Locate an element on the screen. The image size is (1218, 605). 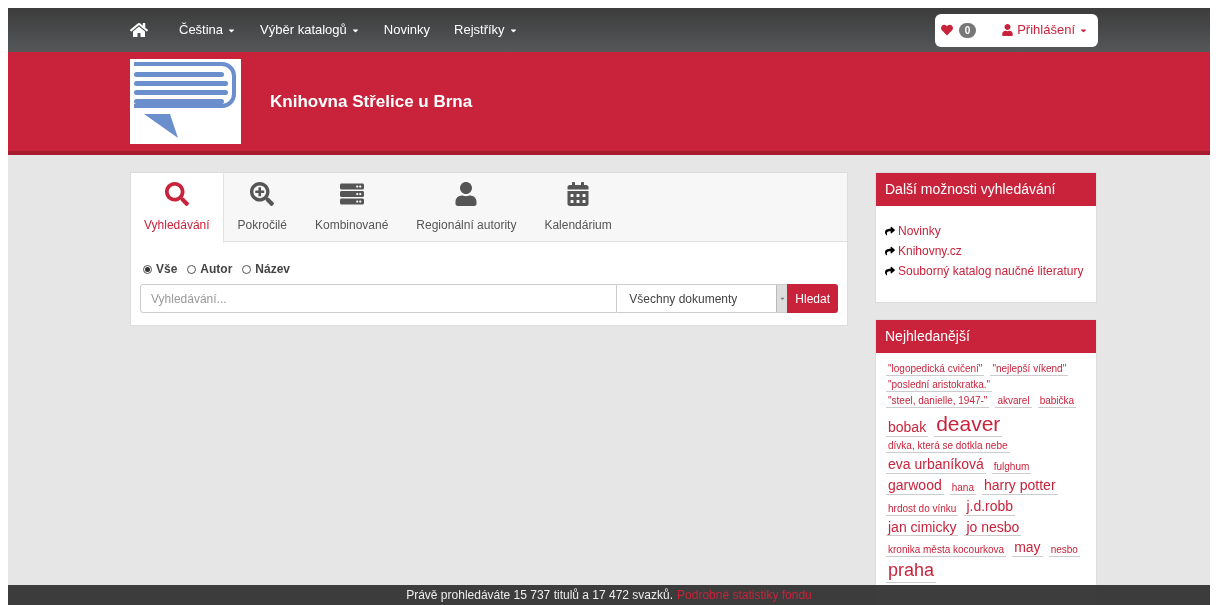
scope-radio: Autor is located at coordinates (210, 269).